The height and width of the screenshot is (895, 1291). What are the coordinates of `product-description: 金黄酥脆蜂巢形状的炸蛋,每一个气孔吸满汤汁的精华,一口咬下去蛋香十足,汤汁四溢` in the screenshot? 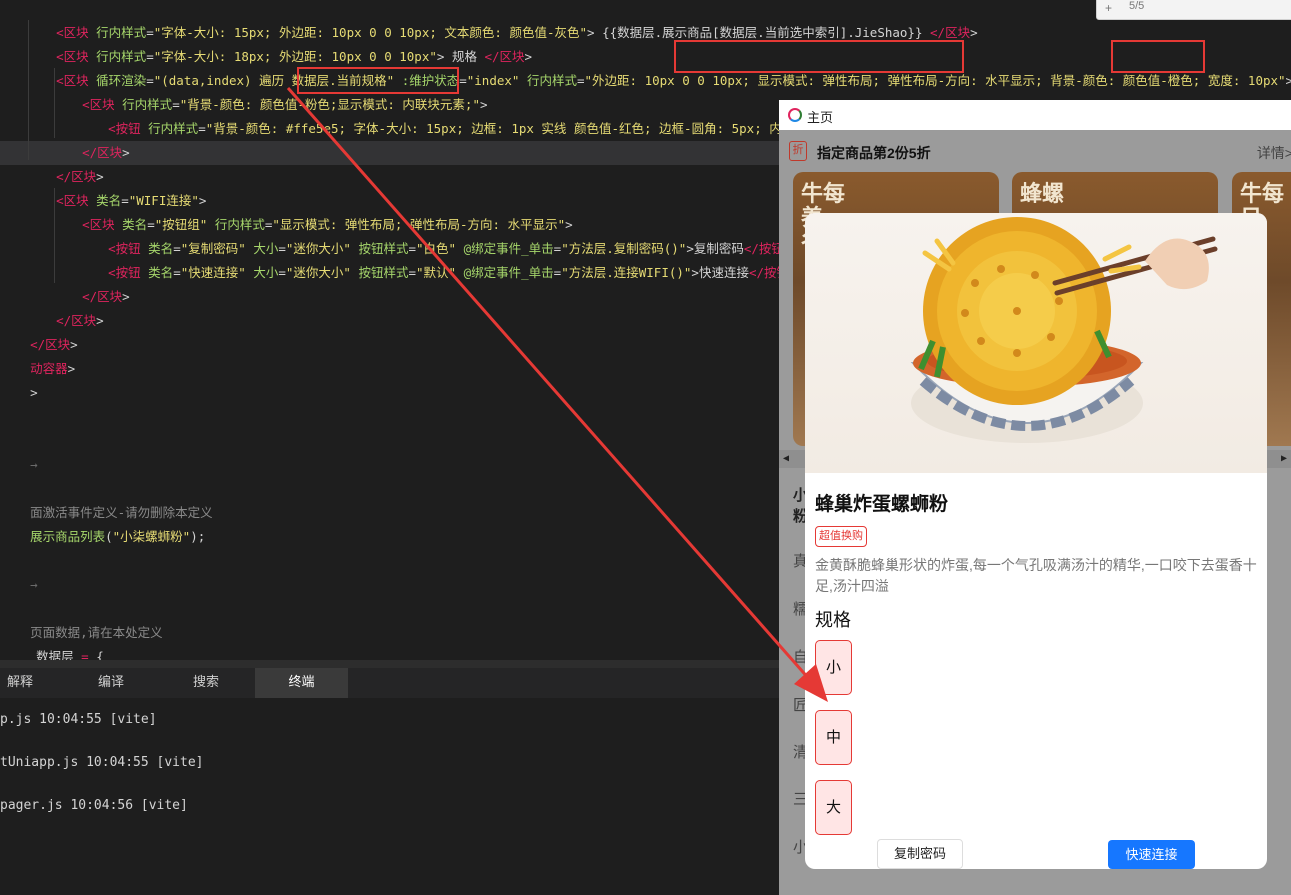 It's located at (1036, 575).